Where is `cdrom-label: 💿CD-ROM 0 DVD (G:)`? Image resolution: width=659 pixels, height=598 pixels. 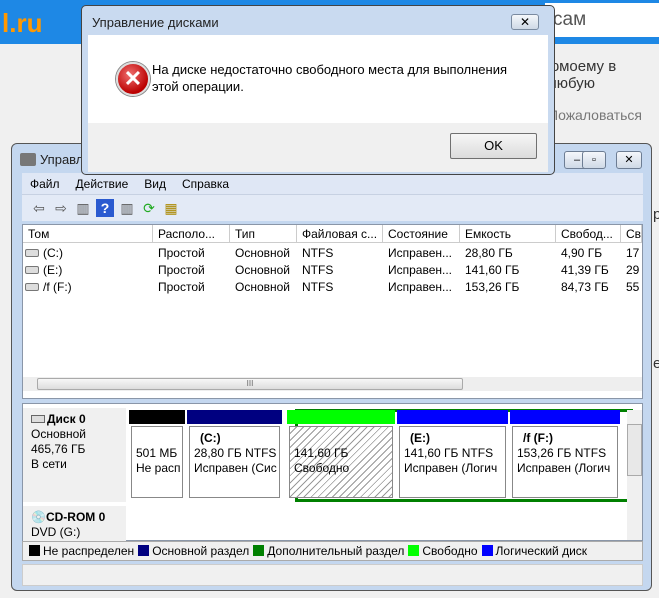 cdrom-label: 💿CD-ROM 0 DVD (G:) is located at coordinates (74, 524).